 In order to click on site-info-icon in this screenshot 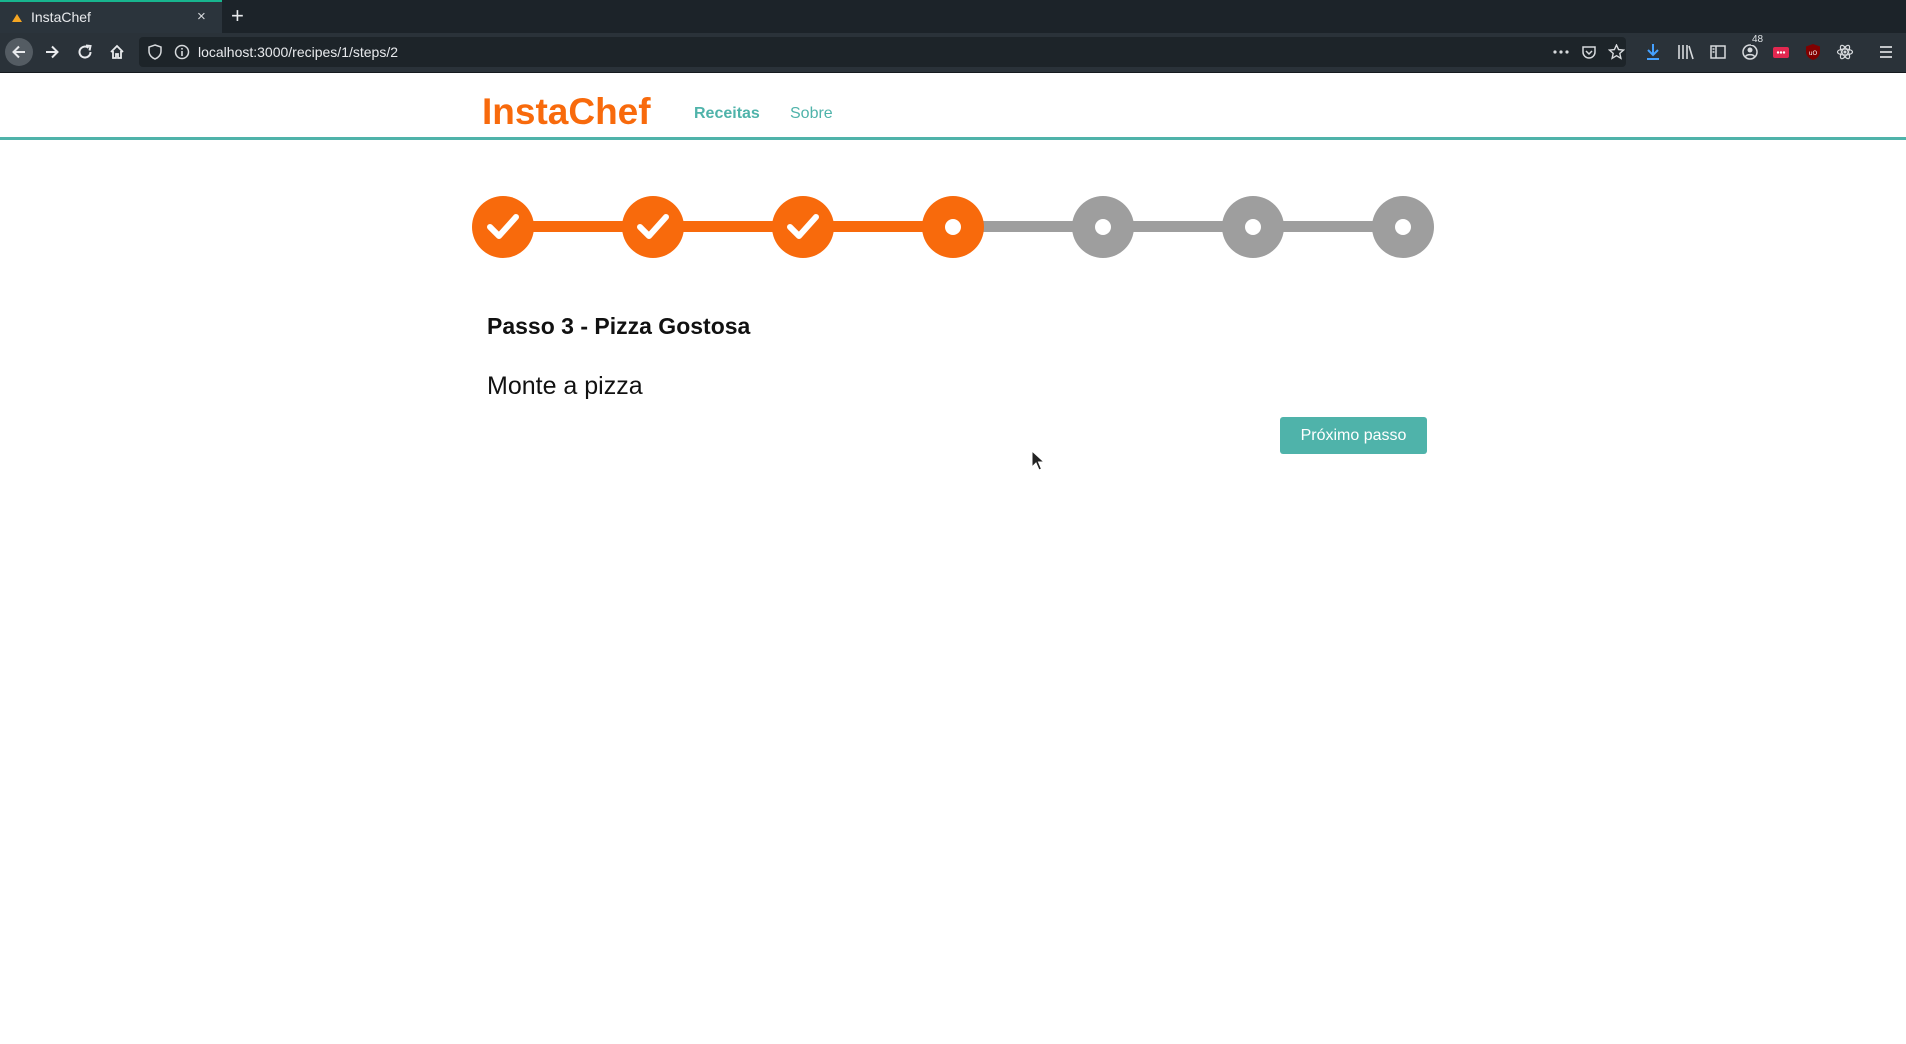, I will do `click(182, 52)`.